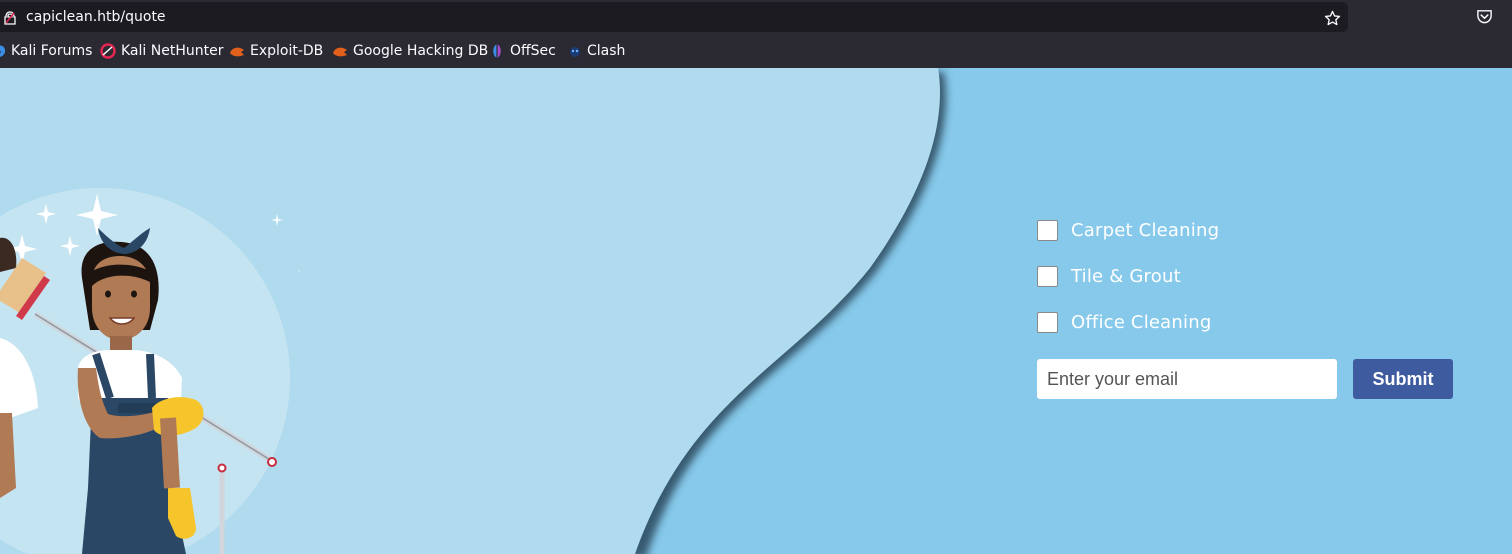 The width and height of the screenshot is (1512, 554). Describe the element at coordinates (108, 51) in the screenshot. I see `kali-nethunter-icon` at that location.